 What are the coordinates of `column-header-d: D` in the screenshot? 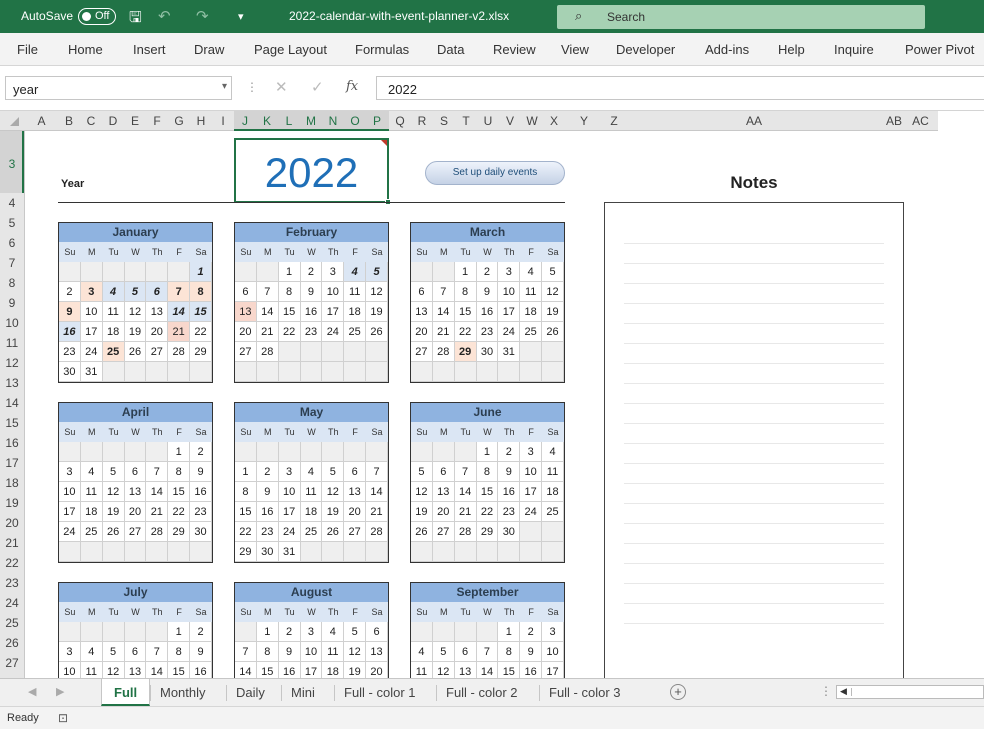 It's located at (113, 121).